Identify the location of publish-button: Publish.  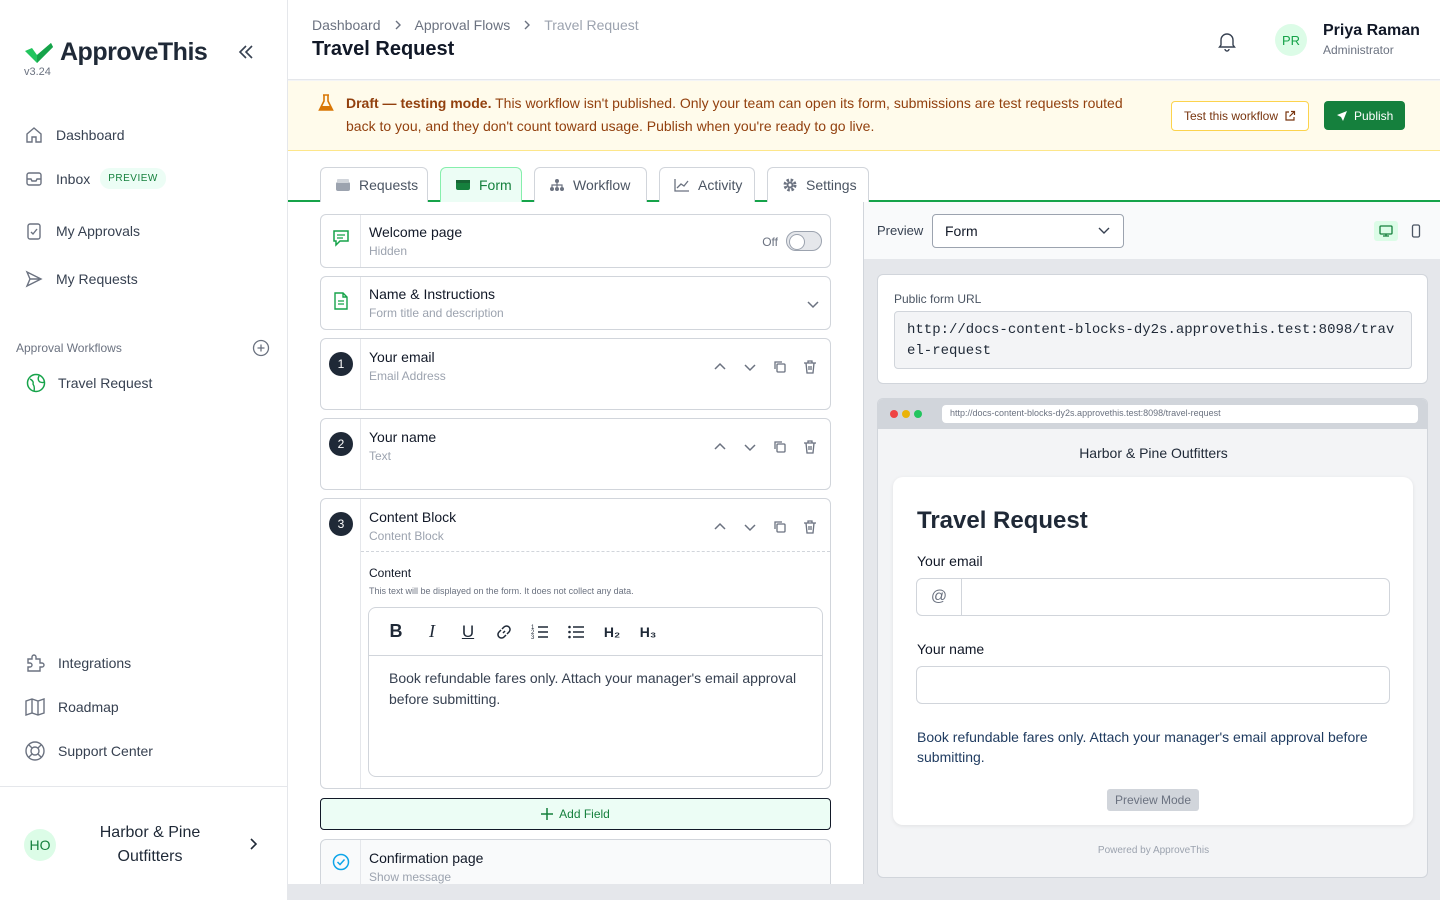
(1365, 115).